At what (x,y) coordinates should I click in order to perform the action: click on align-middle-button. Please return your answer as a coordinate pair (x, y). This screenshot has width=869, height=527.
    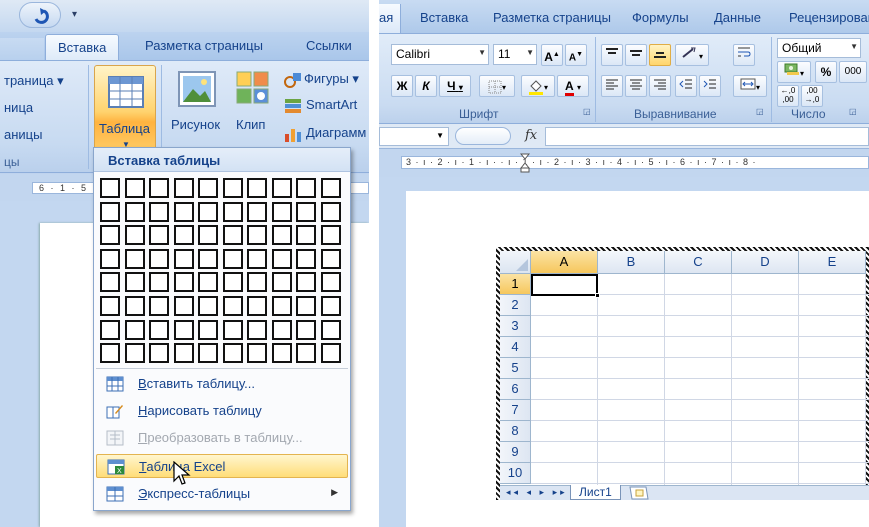
    Looking at the image, I should click on (636, 55).